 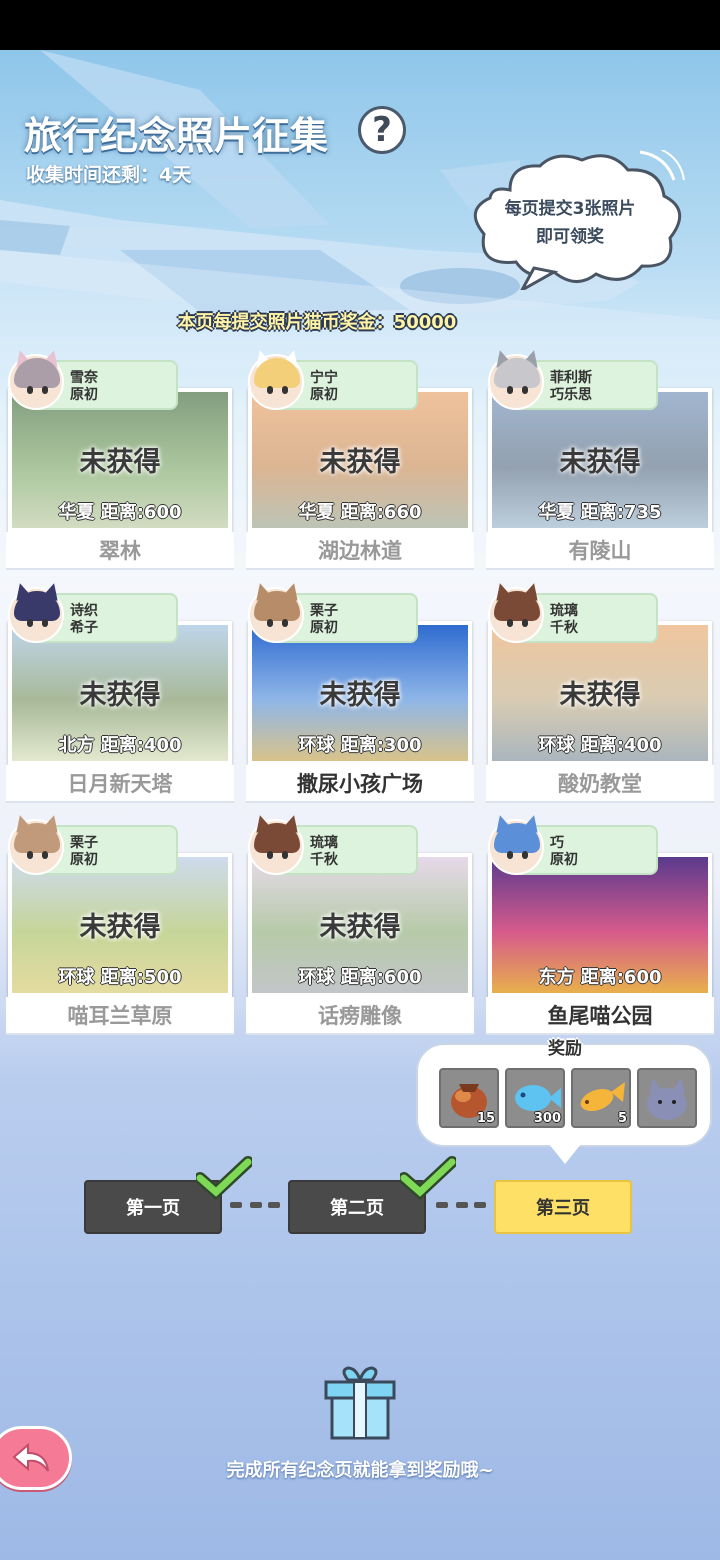 I want to click on card-location-name: 翠林, so click(x=120, y=551).